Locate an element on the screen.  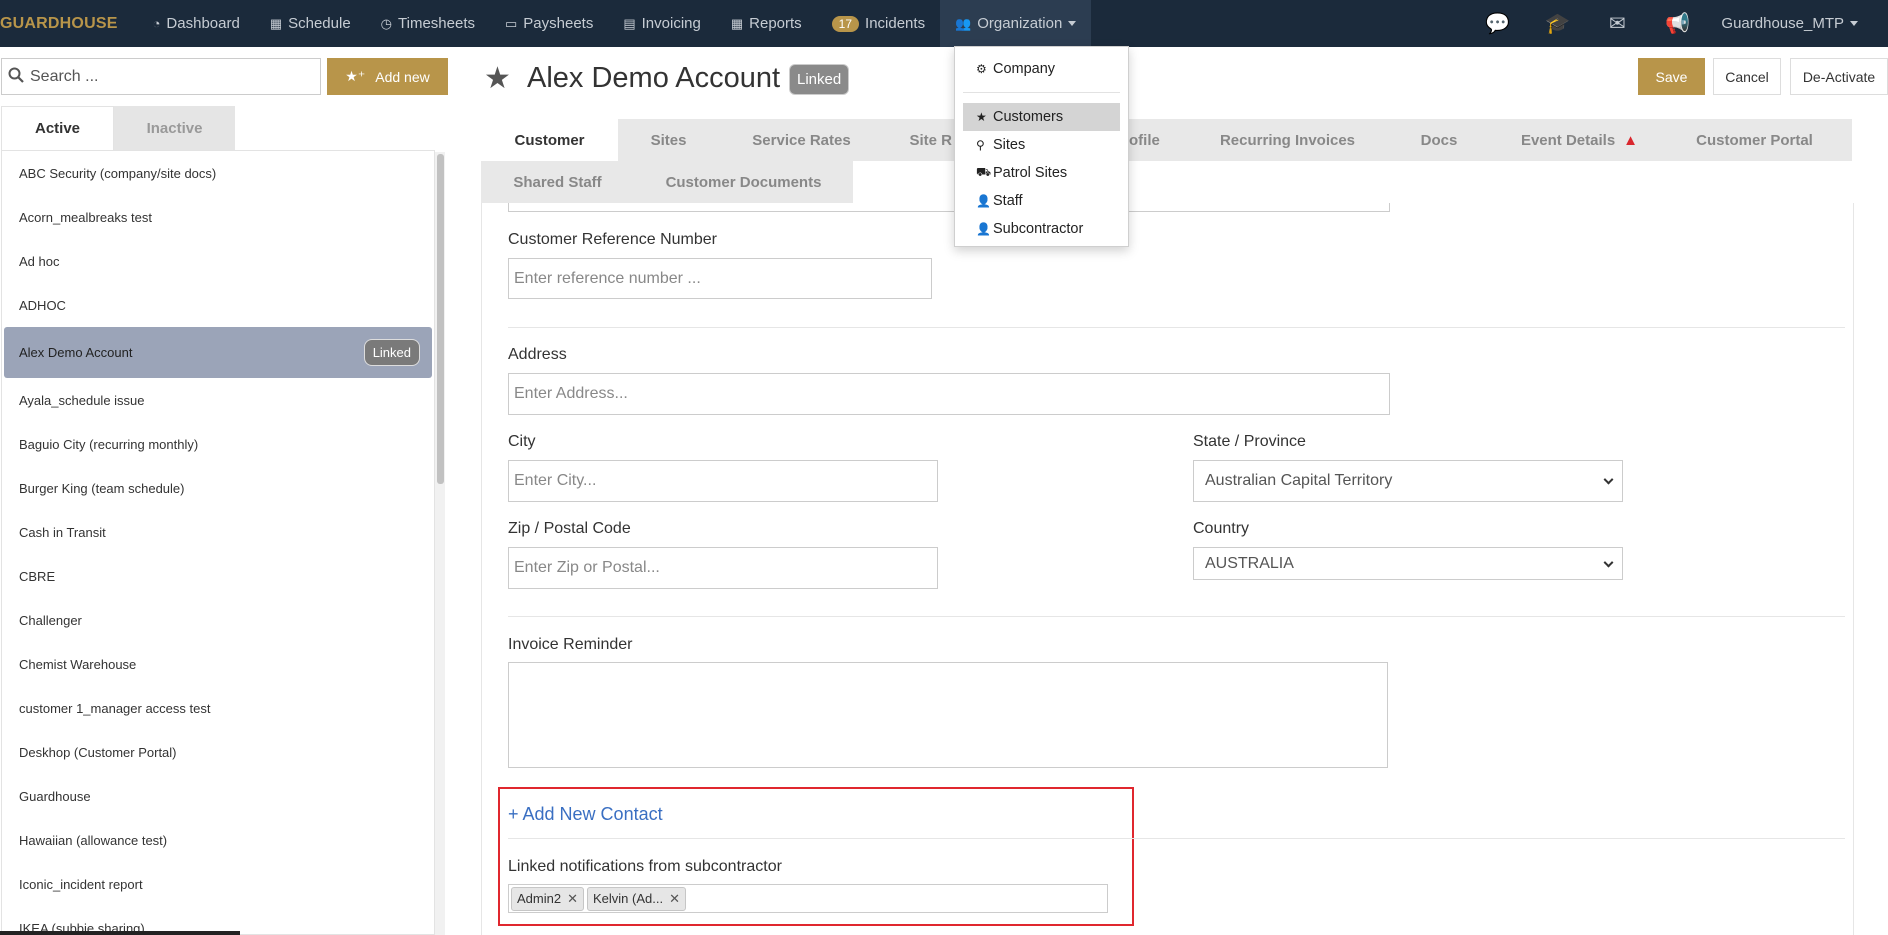
add-new-button: ★⁺ Add new is located at coordinates (387, 76).